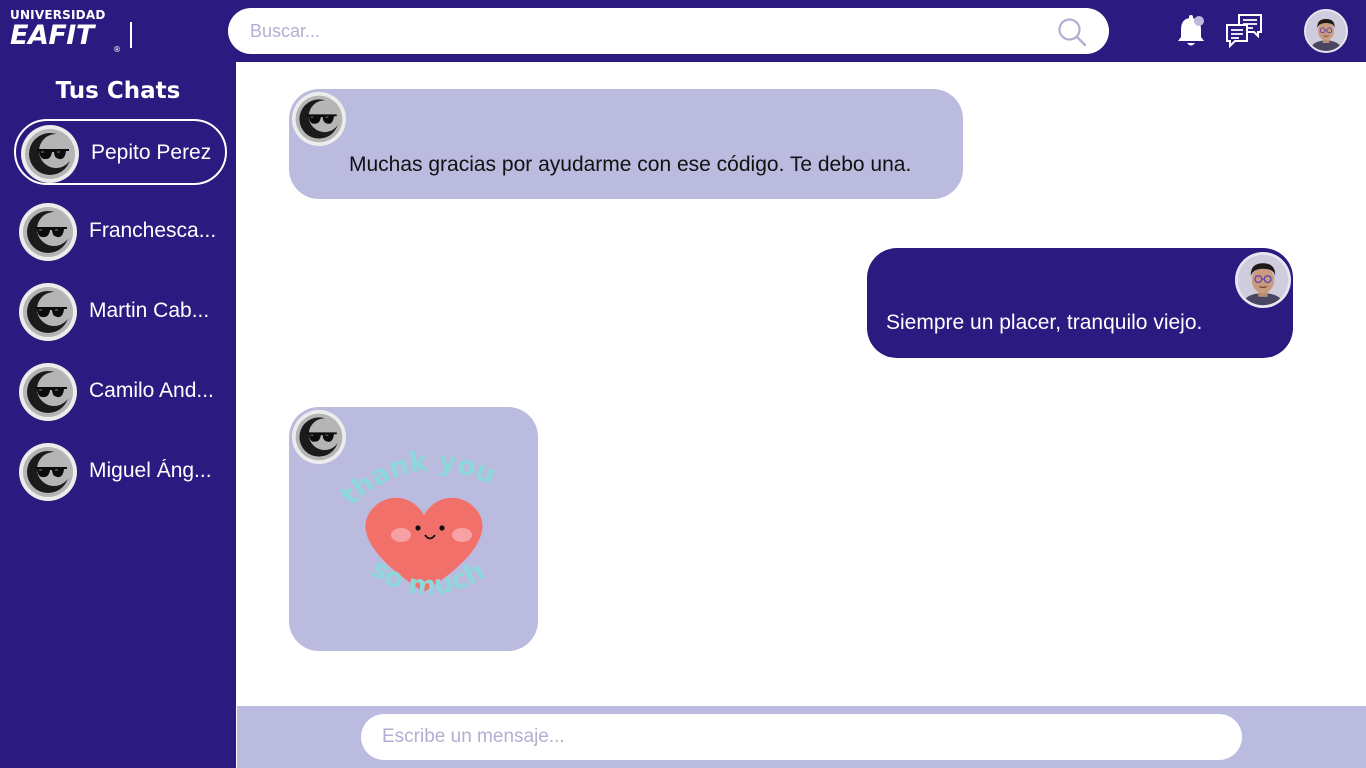  Describe the element at coordinates (424, 542) in the screenshot. I see `thank-you-heart-sticker: thank you so much` at that location.